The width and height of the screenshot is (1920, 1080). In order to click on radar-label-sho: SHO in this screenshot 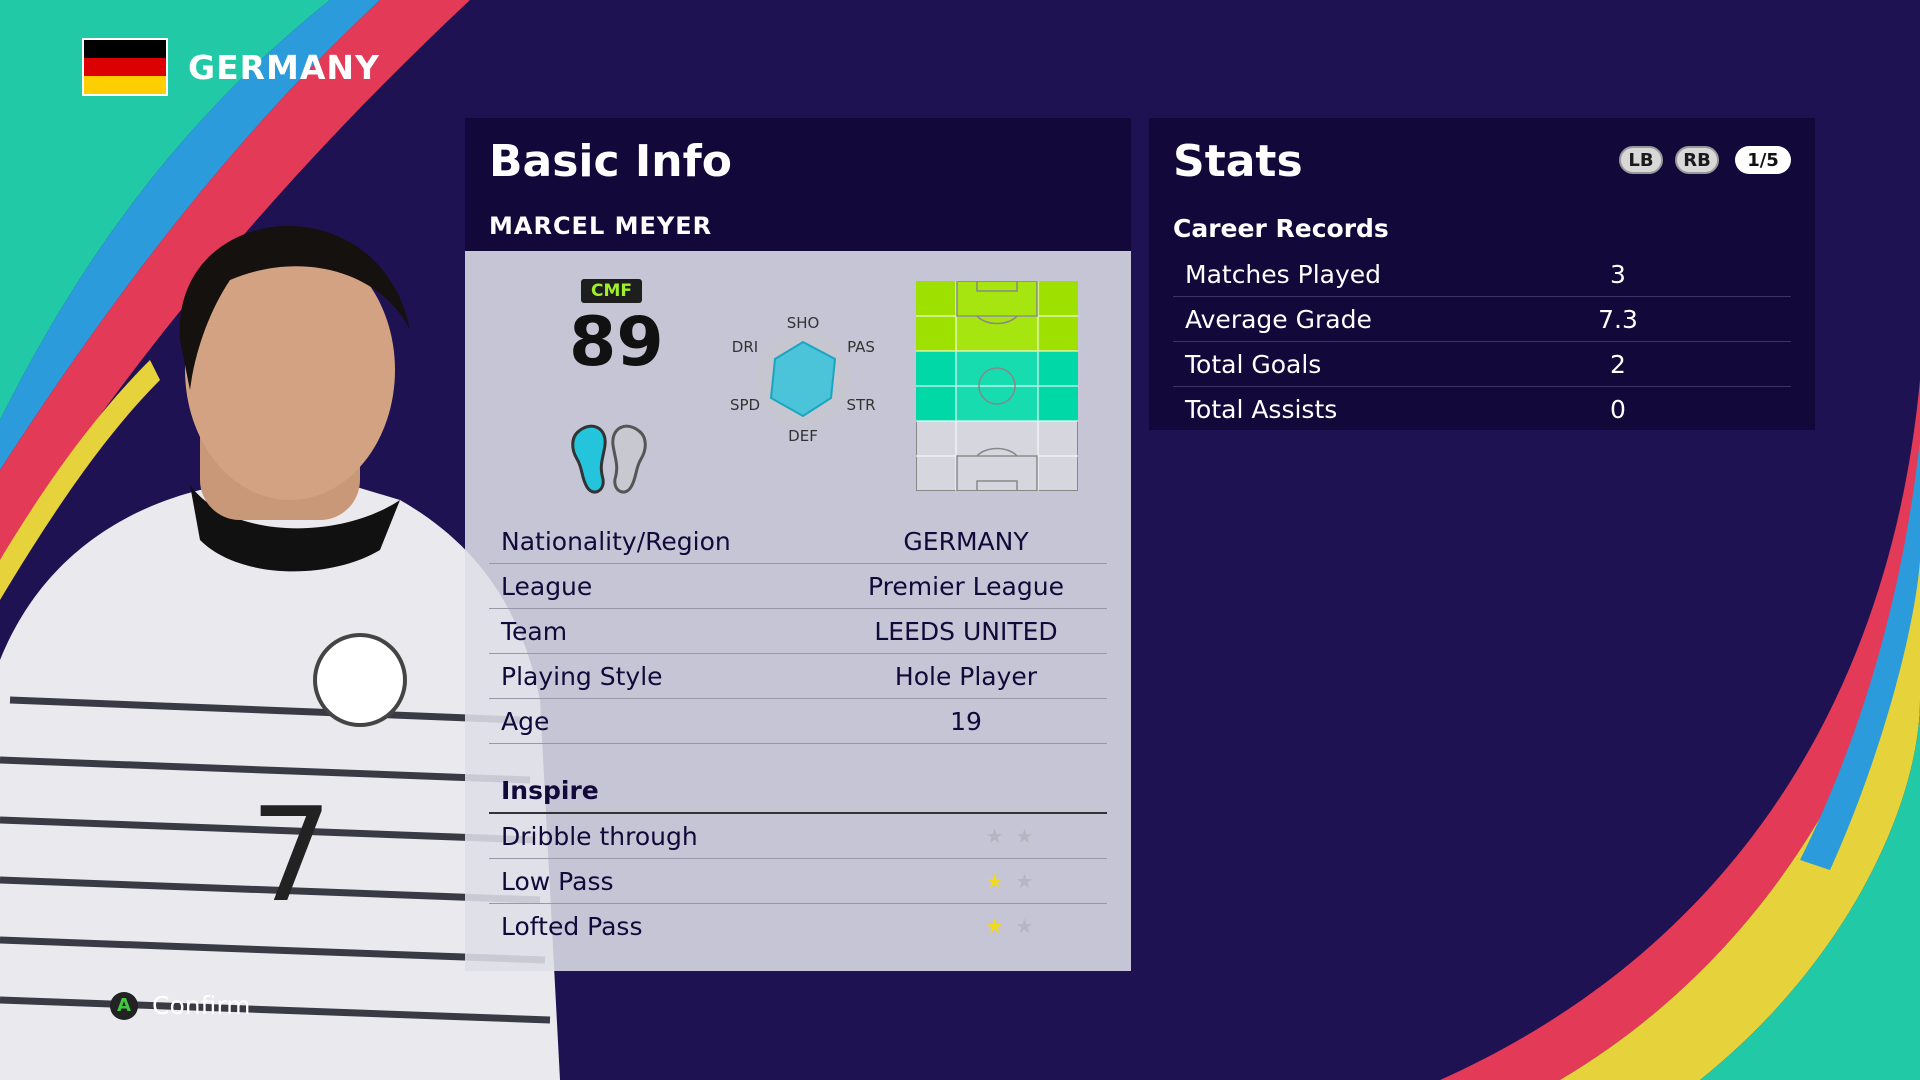, I will do `click(803, 324)`.